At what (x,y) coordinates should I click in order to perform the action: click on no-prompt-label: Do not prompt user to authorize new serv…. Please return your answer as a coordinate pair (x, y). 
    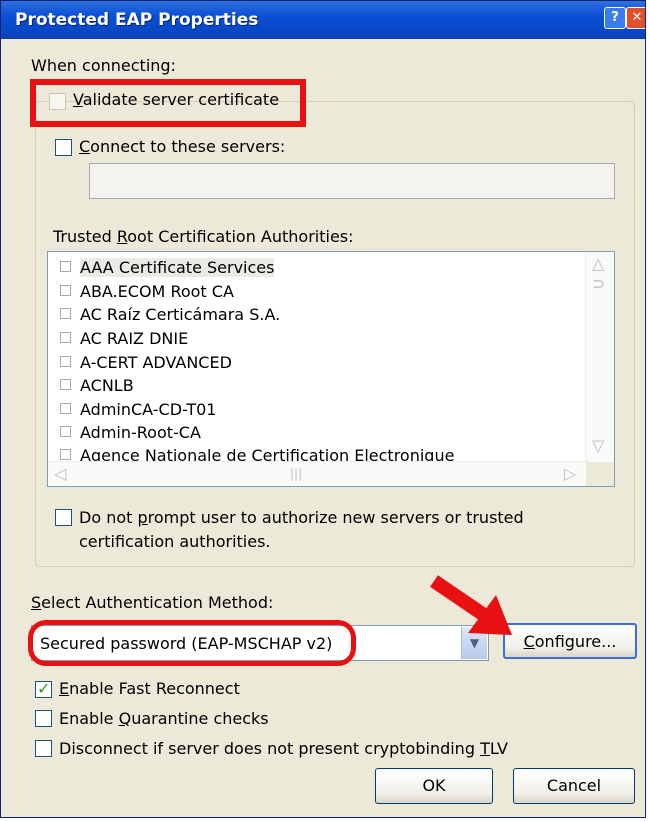
    Looking at the image, I should click on (301, 530).